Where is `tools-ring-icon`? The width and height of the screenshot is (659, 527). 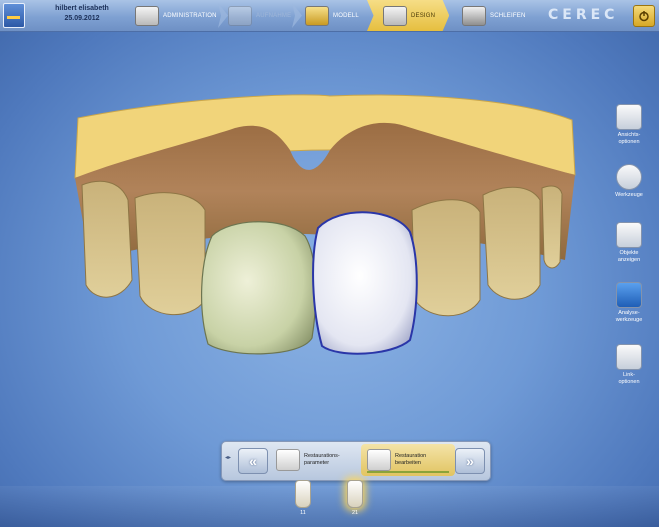
tools-ring-icon is located at coordinates (629, 177).